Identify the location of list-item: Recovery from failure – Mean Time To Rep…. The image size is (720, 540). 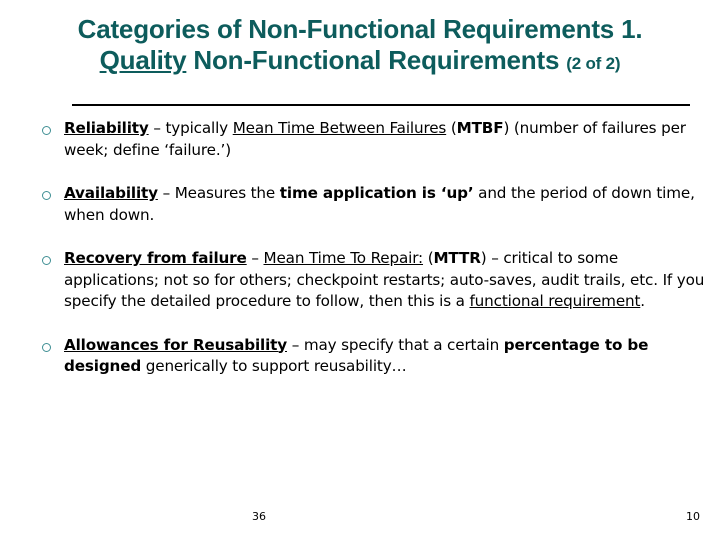
(360, 280).